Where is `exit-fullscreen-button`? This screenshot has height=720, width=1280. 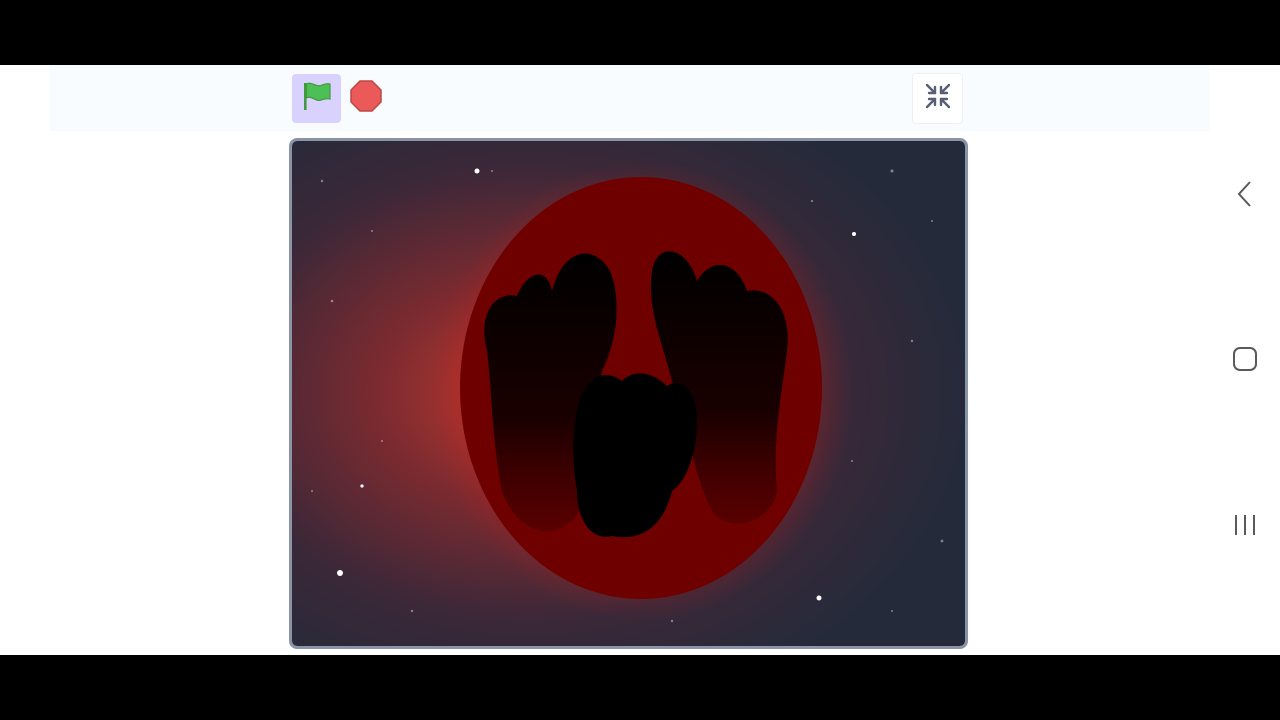 exit-fullscreen-button is located at coordinates (937, 98).